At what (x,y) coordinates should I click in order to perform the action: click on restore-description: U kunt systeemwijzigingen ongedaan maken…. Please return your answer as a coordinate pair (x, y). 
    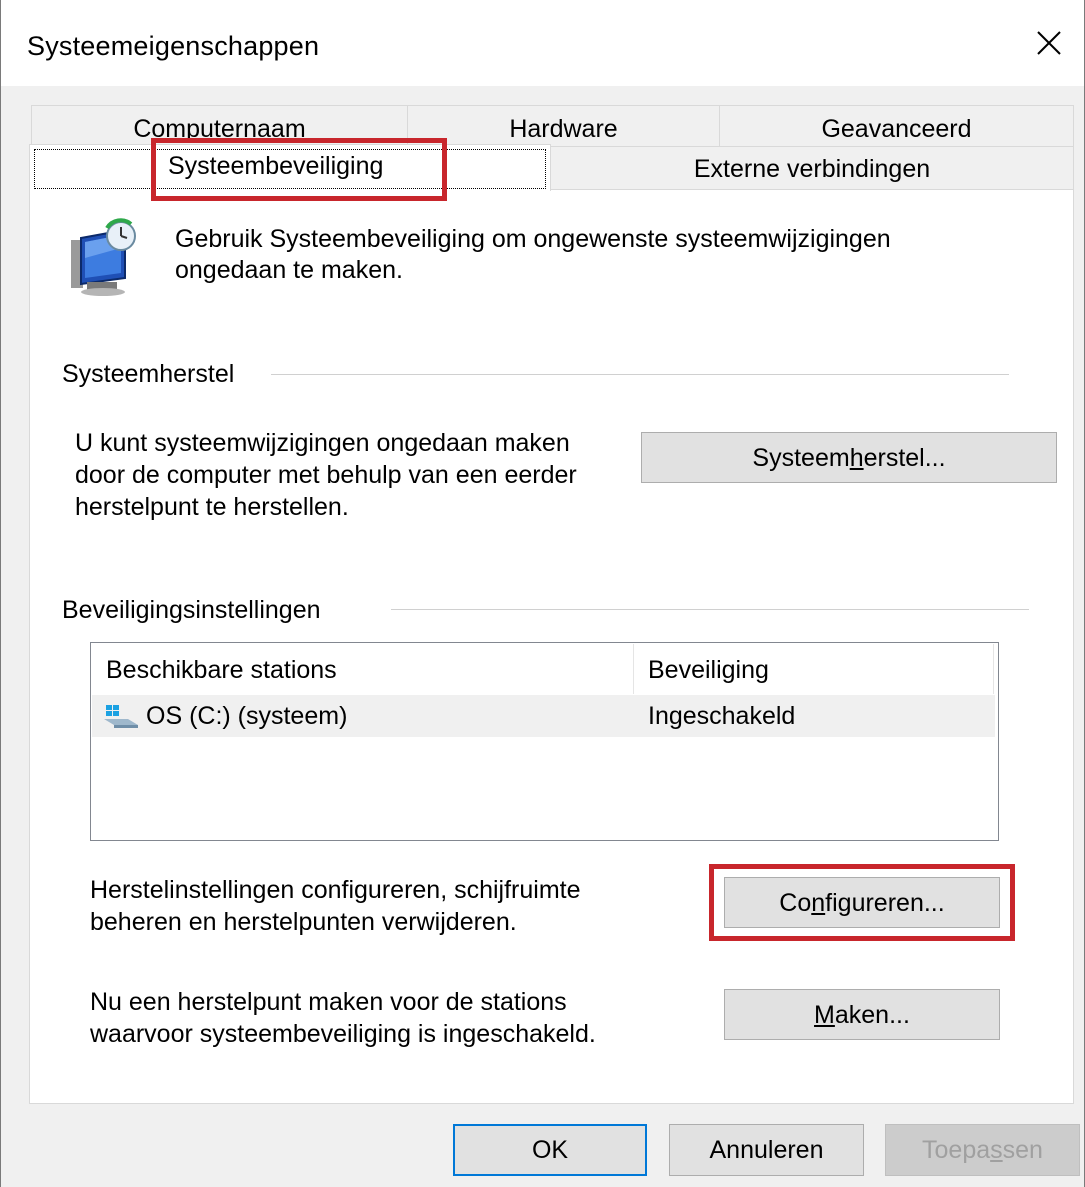
    Looking at the image, I should click on (355, 475).